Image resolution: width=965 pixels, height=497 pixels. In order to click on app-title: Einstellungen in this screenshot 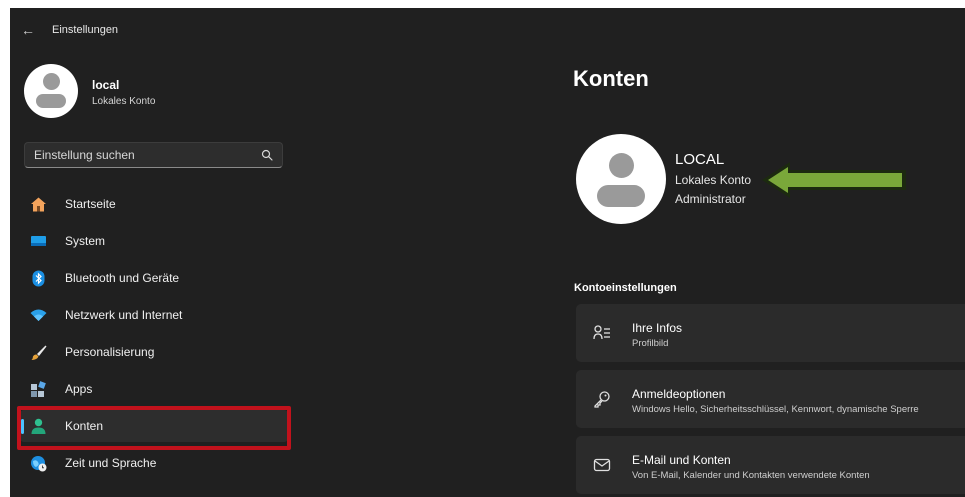, I will do `click(85, 30)`.